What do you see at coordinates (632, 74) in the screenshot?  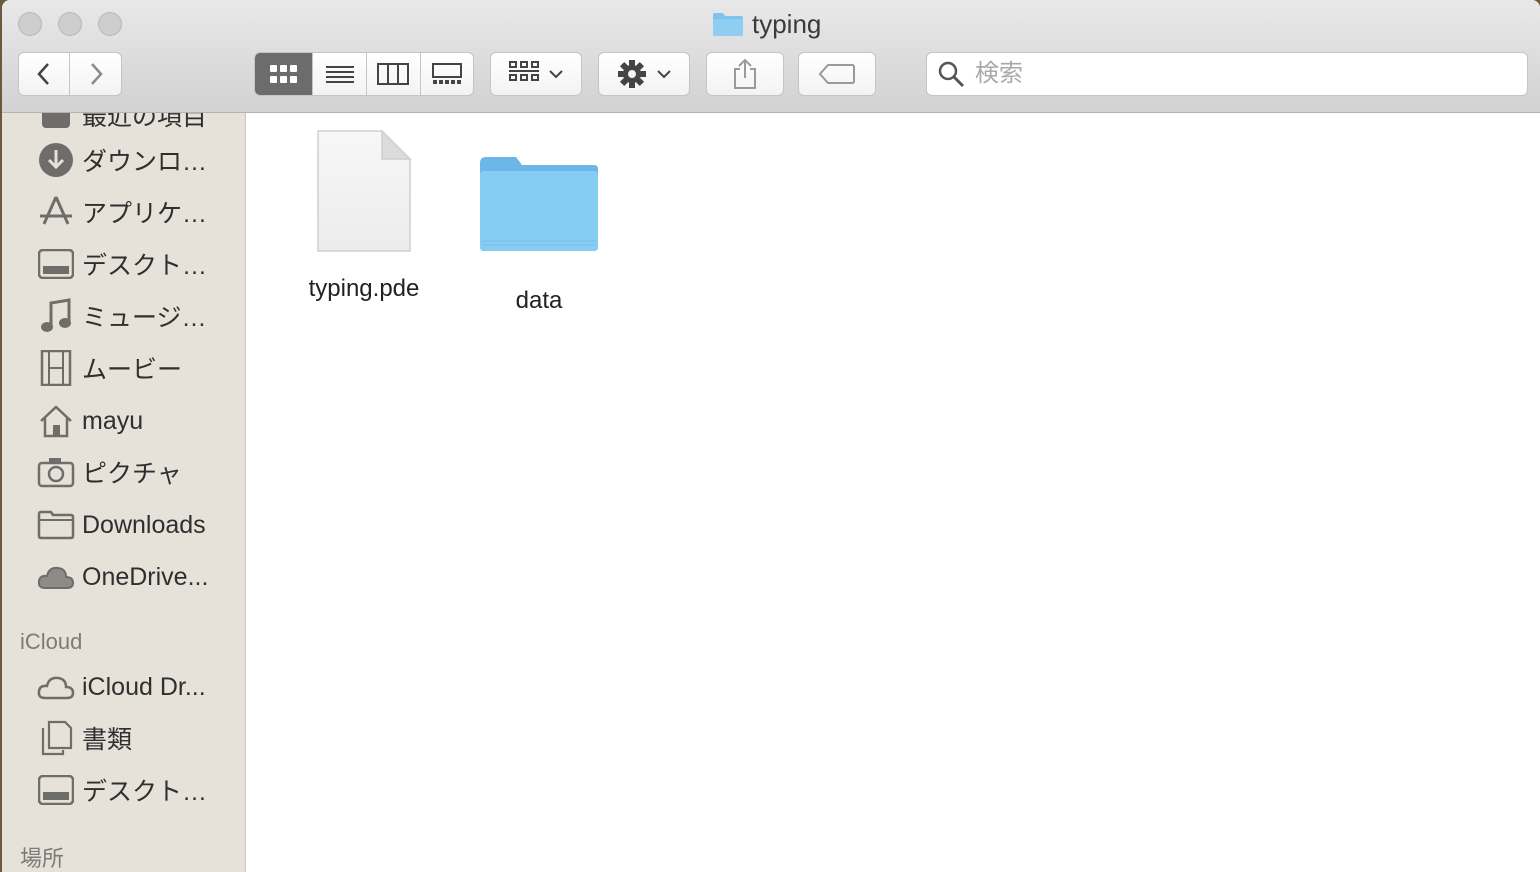 I see `gear-icon` at bounding box center [632, 74].